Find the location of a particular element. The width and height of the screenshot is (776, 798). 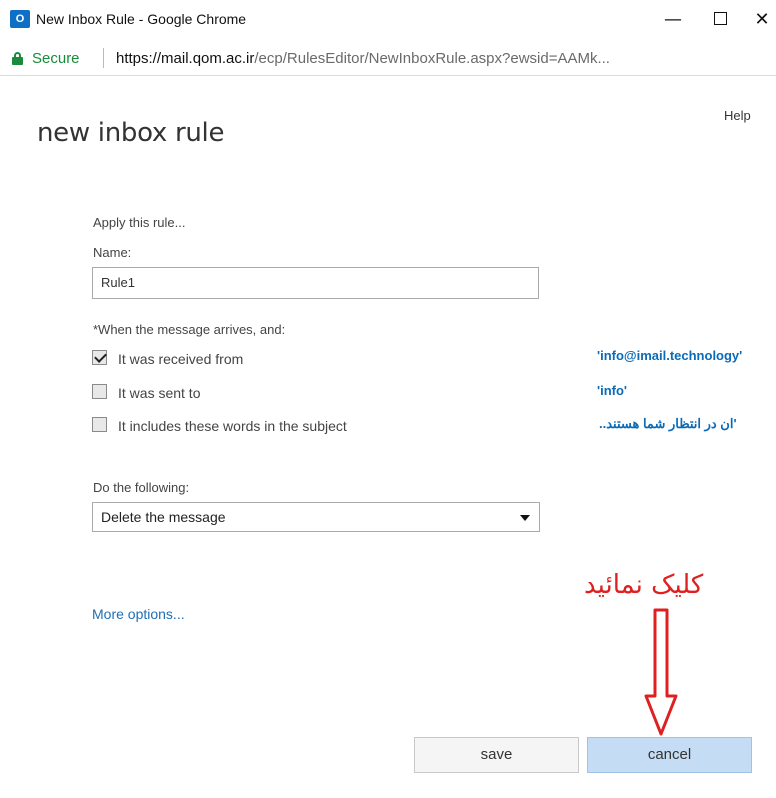

window-title: New Inbox Rule - Google Chrome is located at coordinates (141, 19).